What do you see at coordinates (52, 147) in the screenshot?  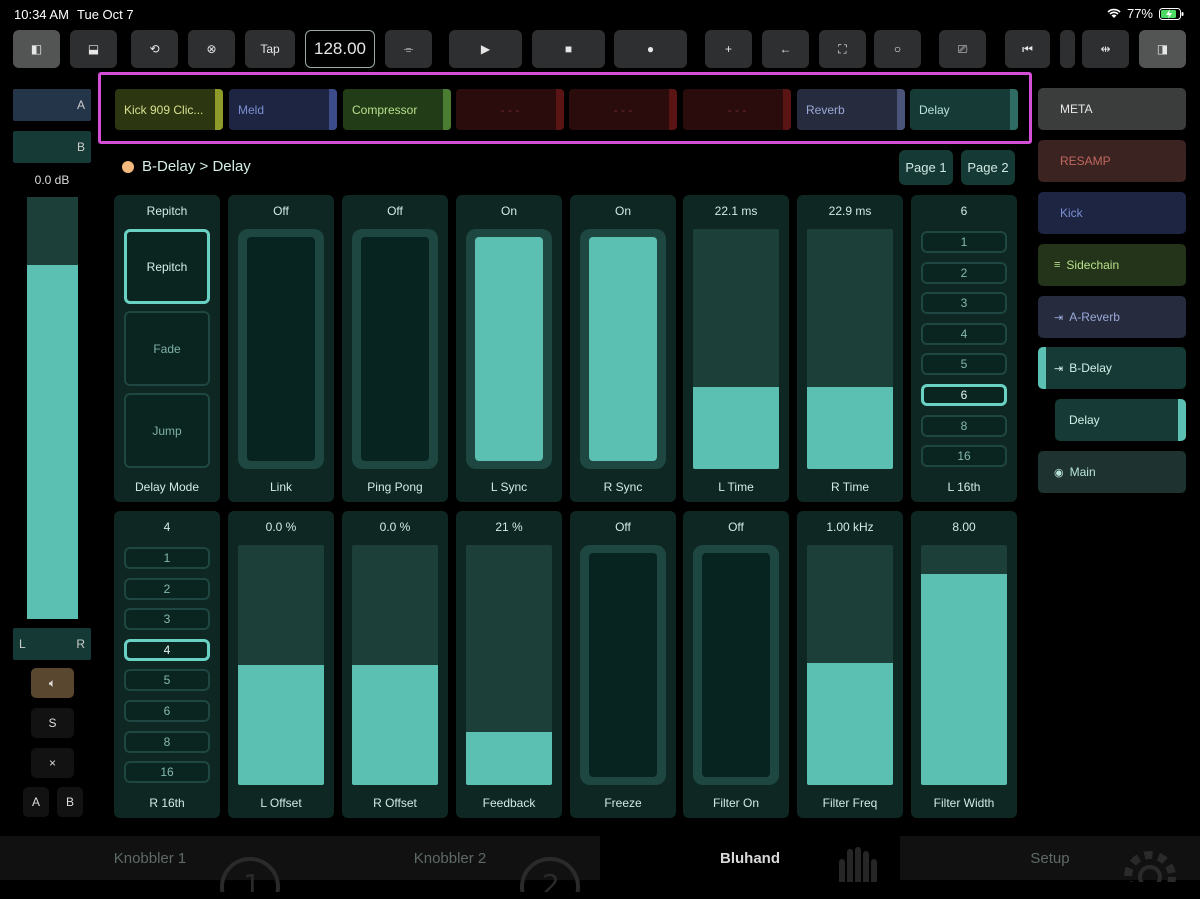 I see `send-b-button: B` at bounding box center [52, 147].